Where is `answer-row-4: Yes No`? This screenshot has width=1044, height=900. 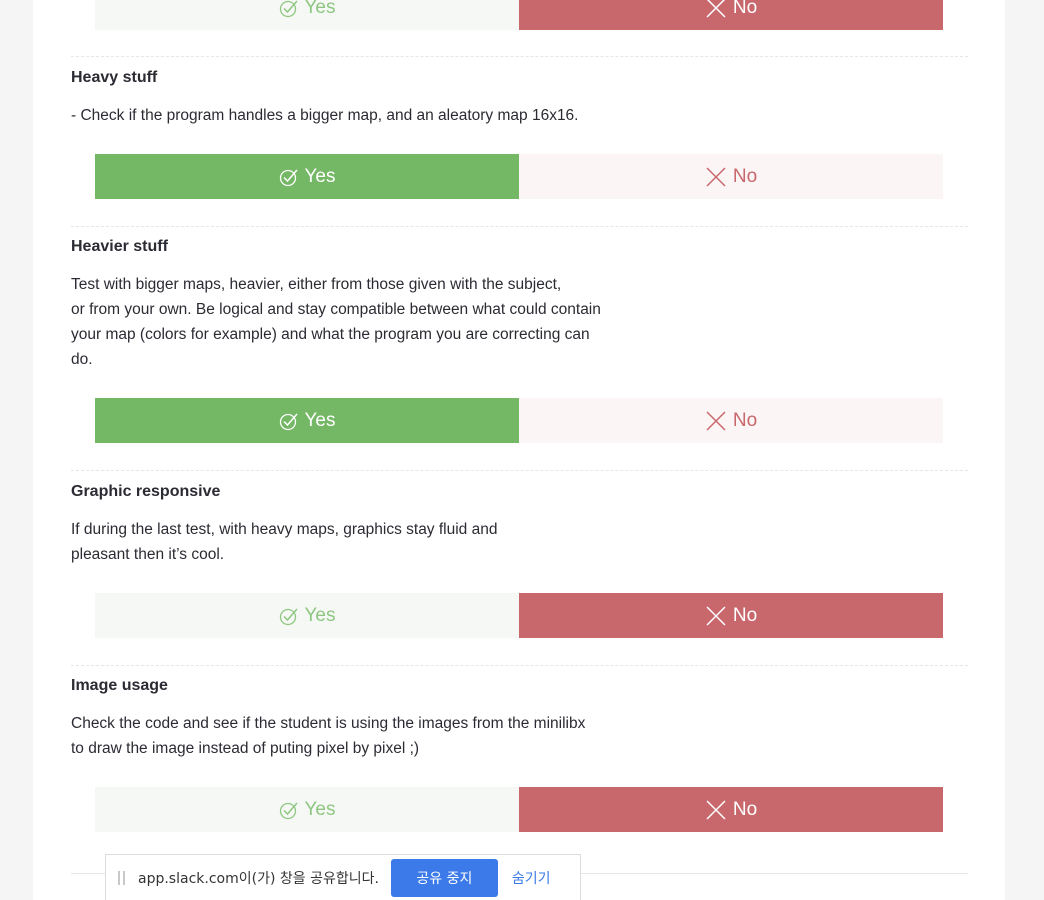 answer-row-4: Yes No is located at coordinates (519, 809).